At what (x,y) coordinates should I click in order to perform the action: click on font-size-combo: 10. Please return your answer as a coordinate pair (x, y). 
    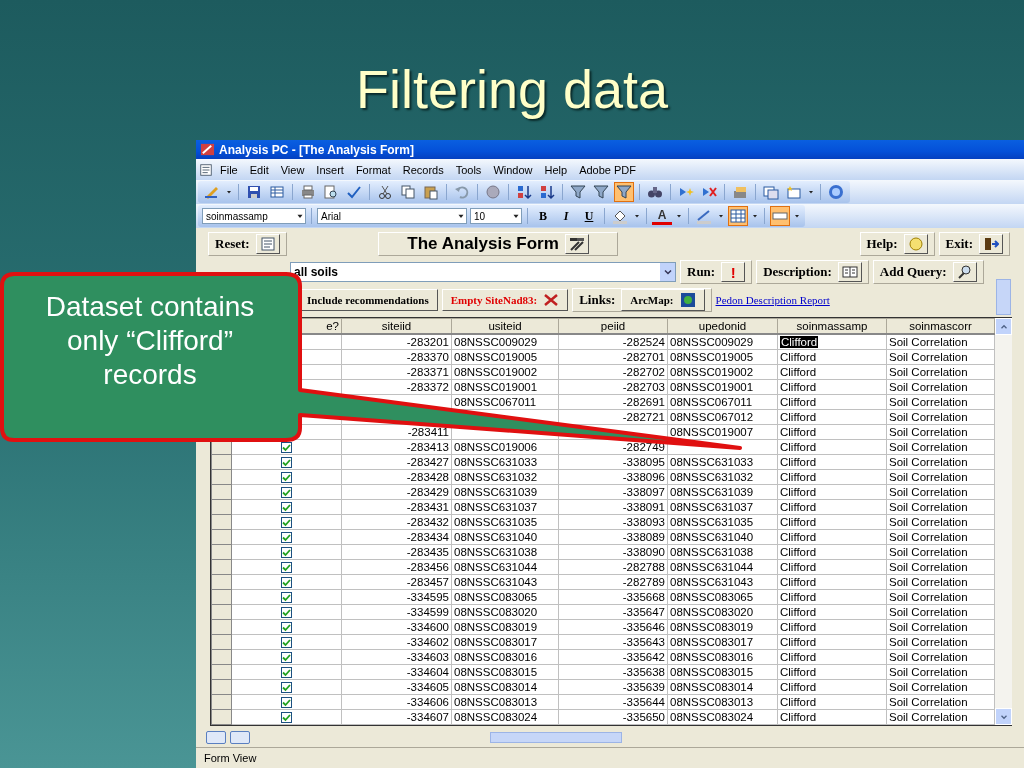
    Looking at the image, I should click on (496, 216).